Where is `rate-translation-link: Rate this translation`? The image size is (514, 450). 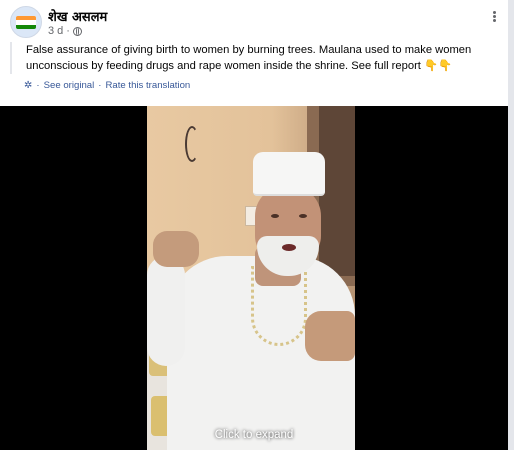 rate-translation-link: Rate this translation is located at coordinates (147, 85).